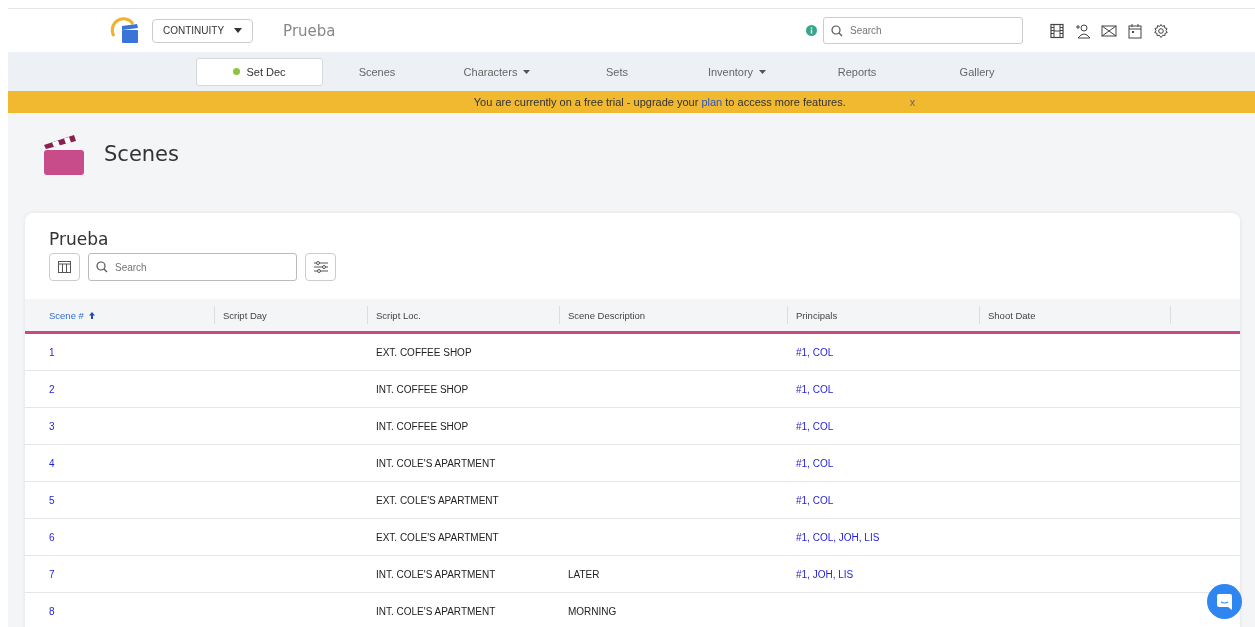  I want to click on scene-number-link: 2, so click(52, 389).